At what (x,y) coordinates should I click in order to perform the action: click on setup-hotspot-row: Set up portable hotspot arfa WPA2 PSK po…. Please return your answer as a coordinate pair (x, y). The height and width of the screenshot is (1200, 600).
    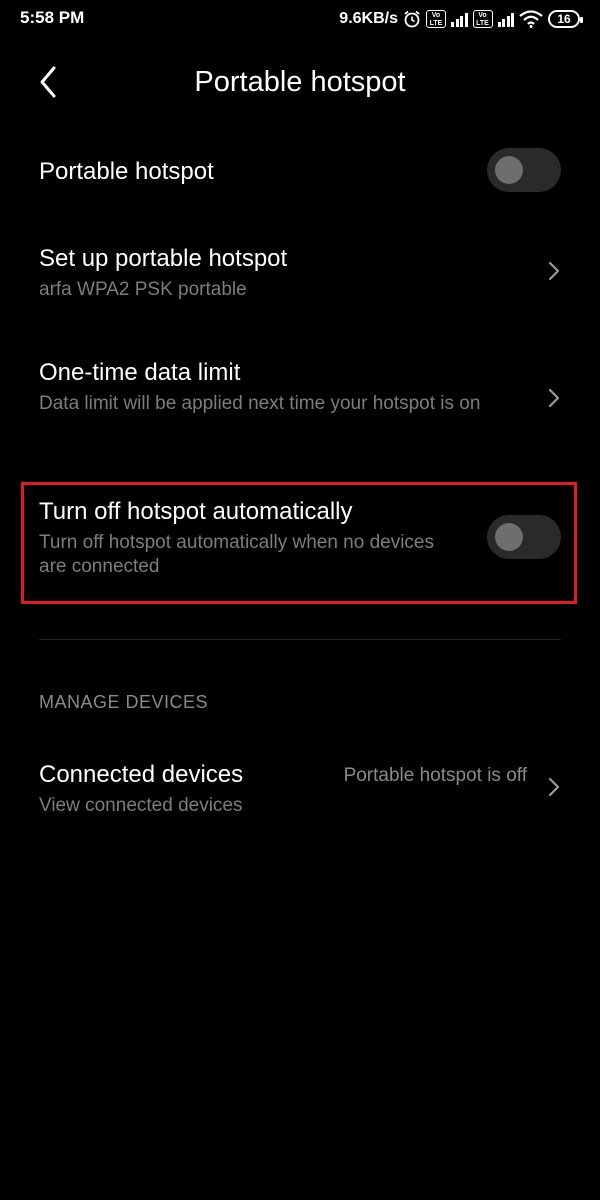
    Looking at the image, I should click on (300, 274).